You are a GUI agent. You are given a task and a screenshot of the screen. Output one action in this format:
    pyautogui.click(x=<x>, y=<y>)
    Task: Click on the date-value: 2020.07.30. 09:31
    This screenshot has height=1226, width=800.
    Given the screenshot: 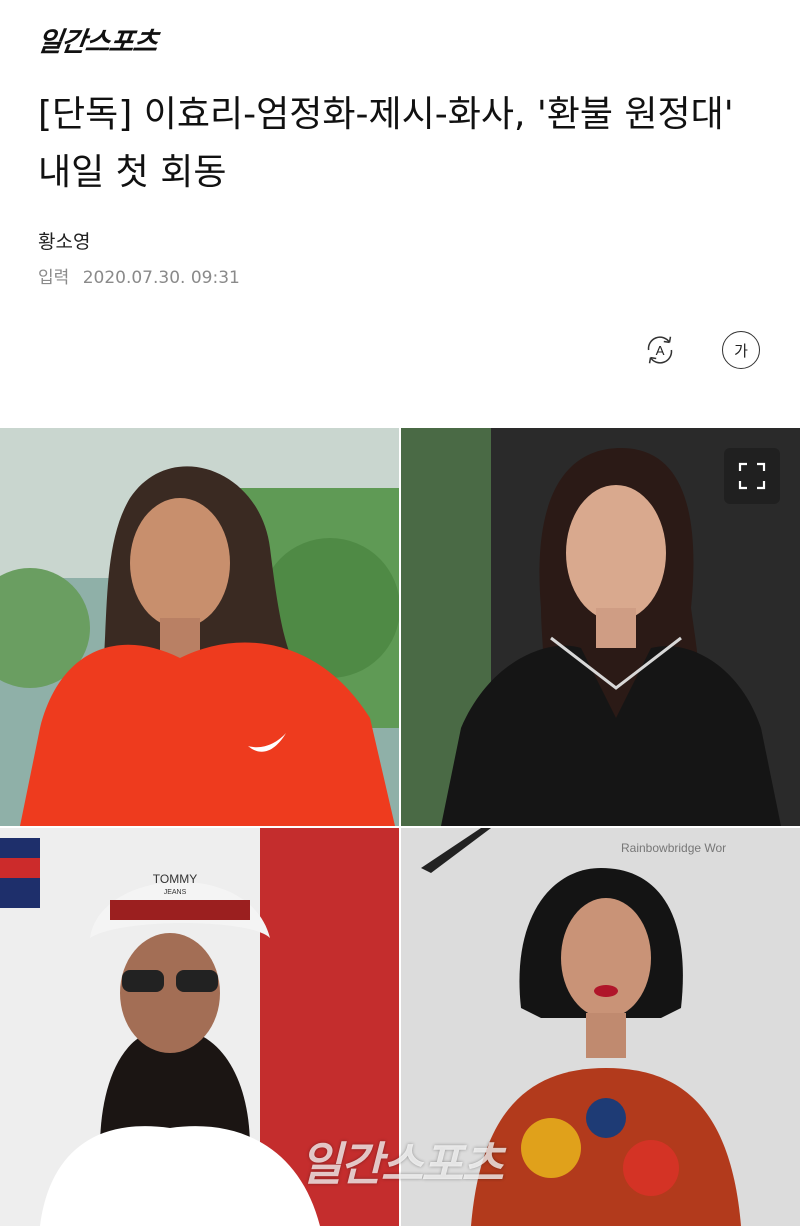 What is the action you would take?
    pyautogui.click(x=161, y=278)
    